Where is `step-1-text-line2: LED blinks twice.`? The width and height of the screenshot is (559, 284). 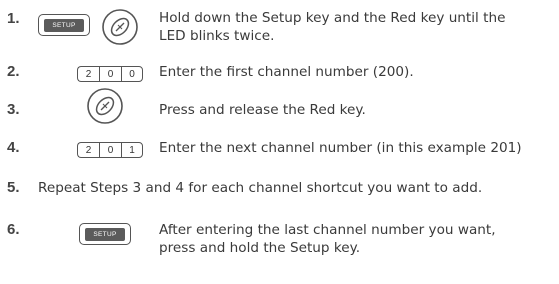
step-1-text-line2: LED blinks twice. is located at coordinates (217, 36).